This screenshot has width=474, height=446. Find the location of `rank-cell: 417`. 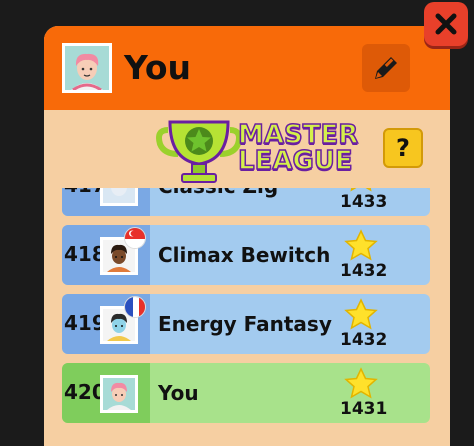

rank-cell: 417 is located at coordinates (106, 202).